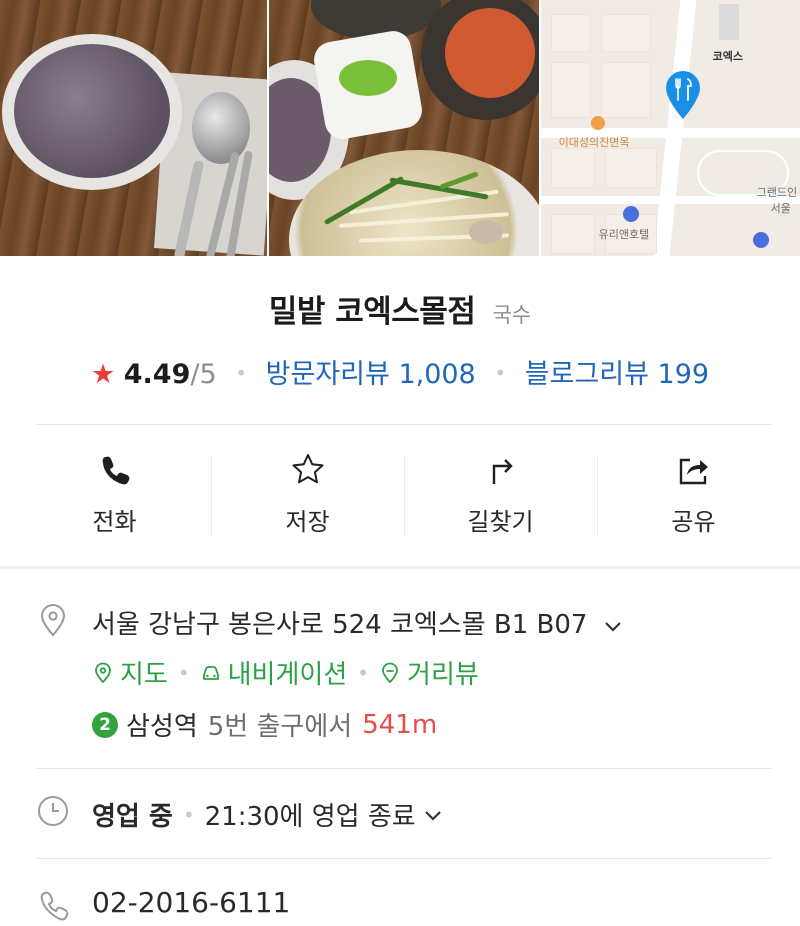  Describe the element at coordinates (340, 625) in the screenshot. I see `address-text: 서울 강남구 봉은사로 524 코엑스몰 B1 B07` at that location.